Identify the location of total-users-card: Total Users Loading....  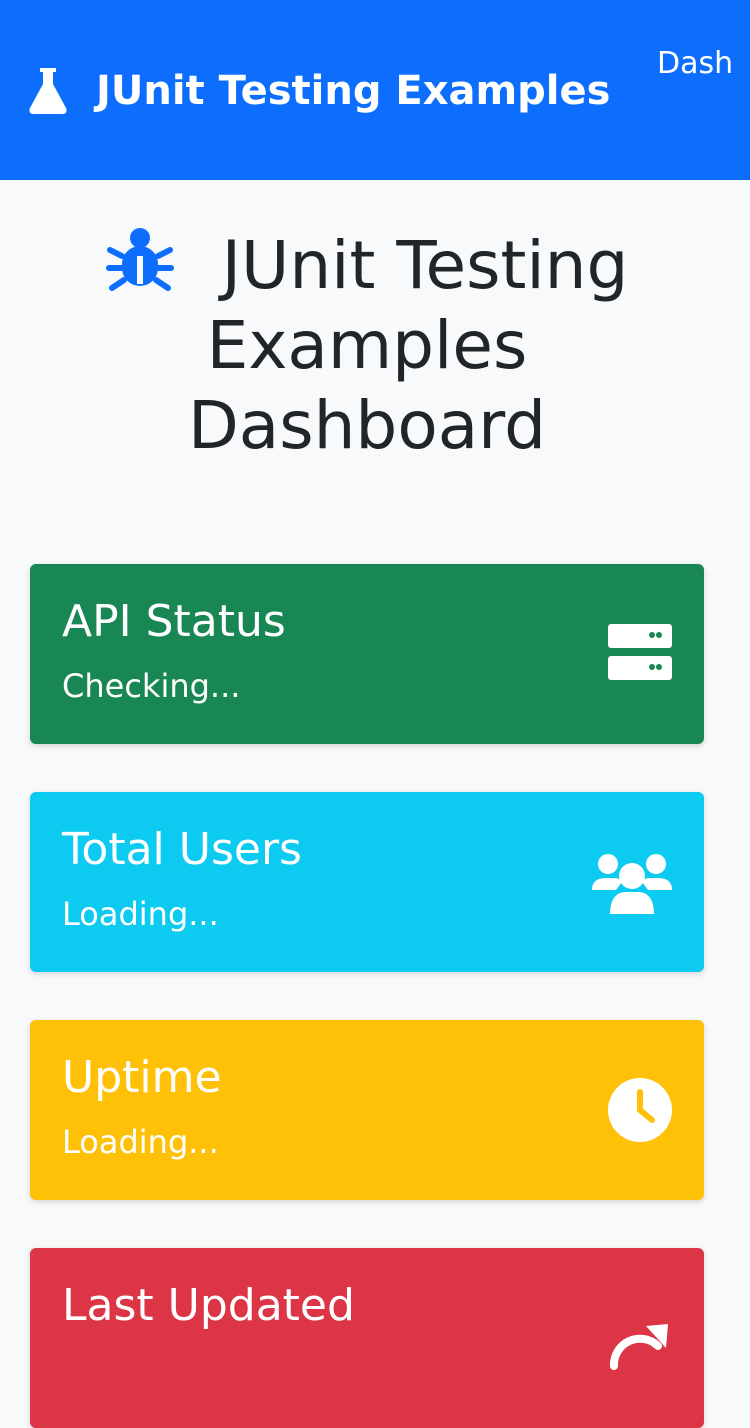
(367, 882).